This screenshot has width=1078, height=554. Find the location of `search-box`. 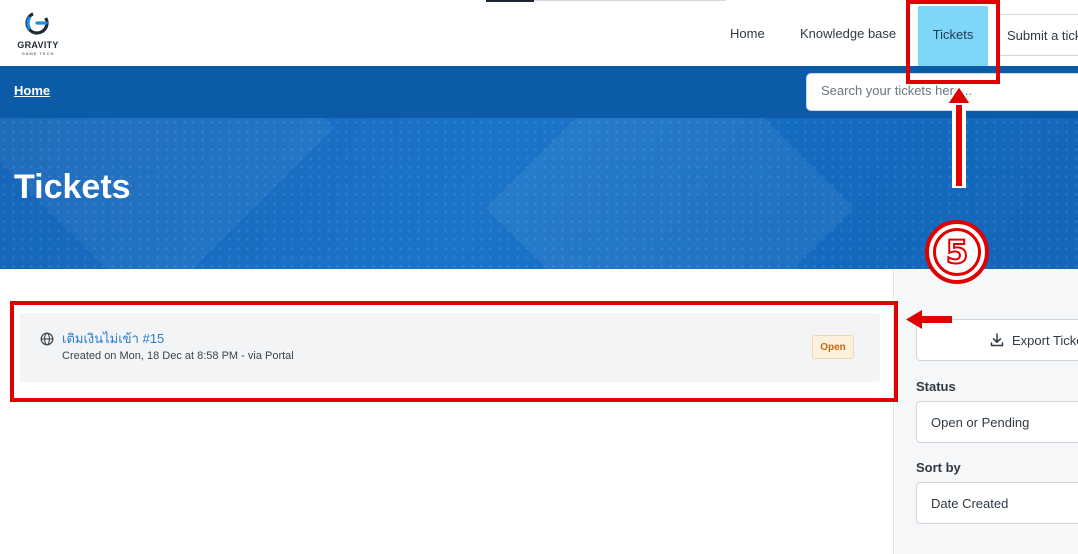

search-box is located at coordinates (942, 92).